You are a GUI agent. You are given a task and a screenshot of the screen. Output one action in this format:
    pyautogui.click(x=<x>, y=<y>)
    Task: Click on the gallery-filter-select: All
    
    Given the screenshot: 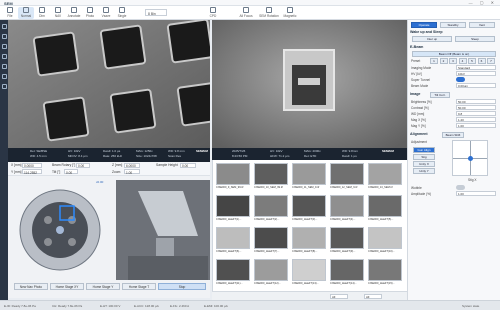 What is the action you would take?
    pyautogui.click(x=339, y=296)
    